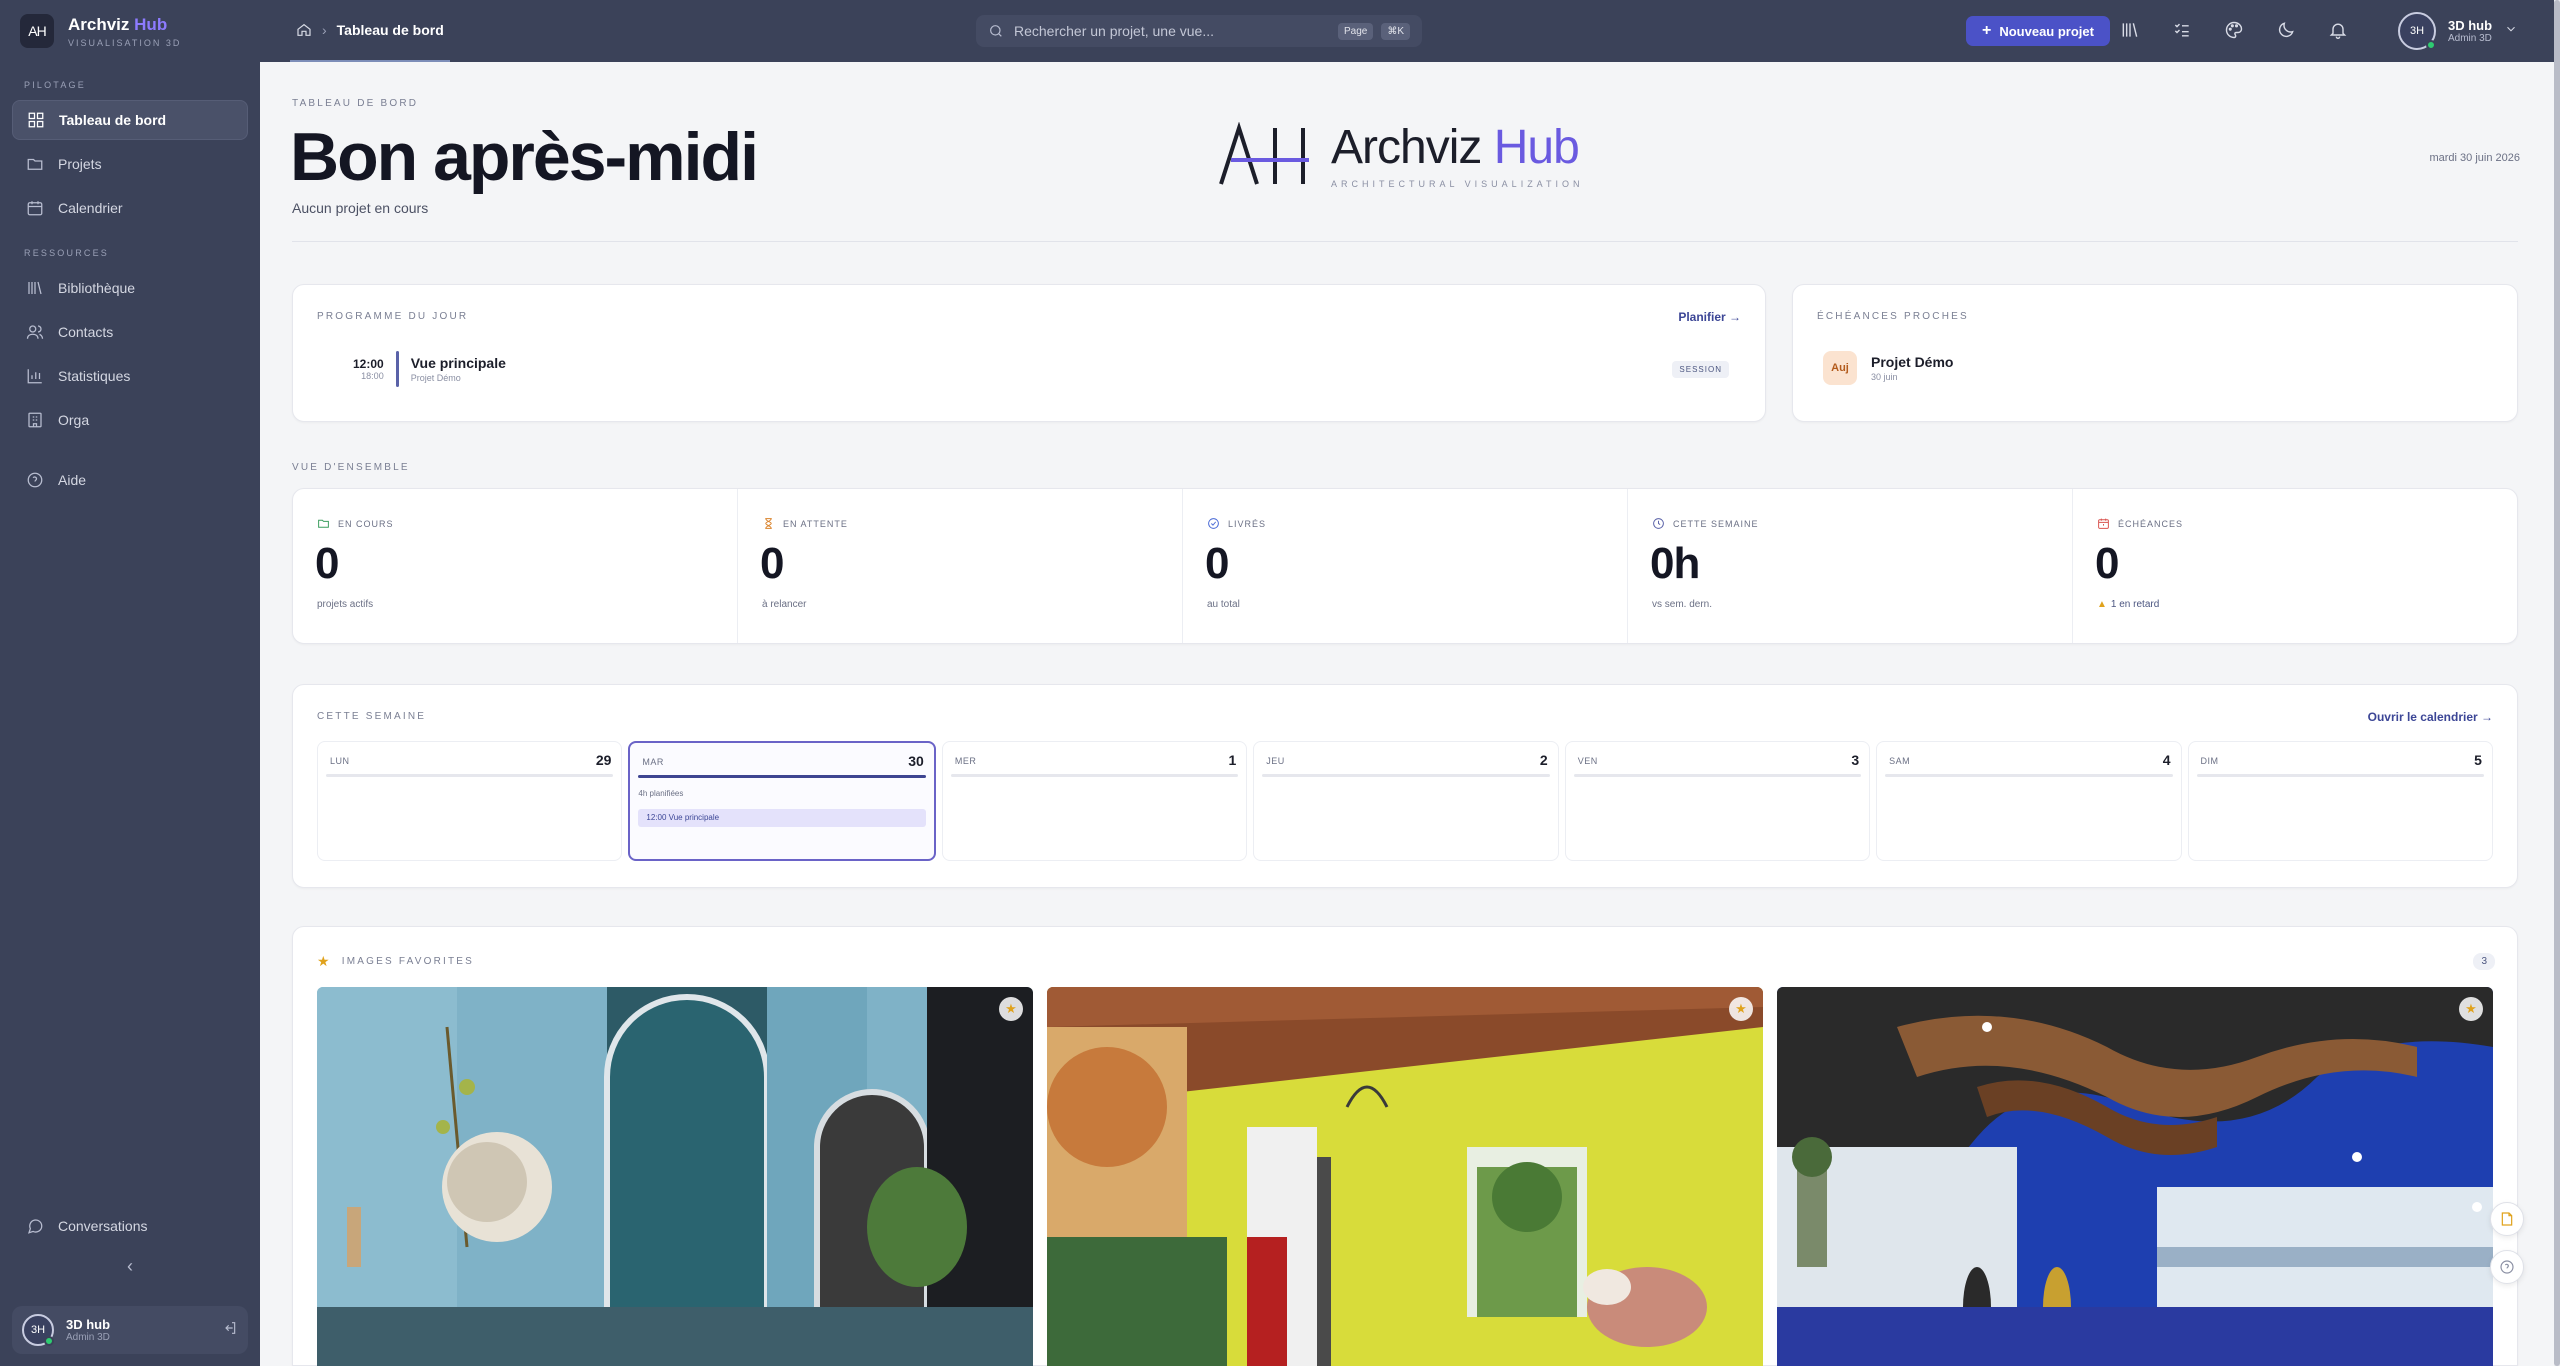 This screenshot has width=2560, height=1366. I want to click on sidebar-item-label: Orga, so click(74, 420).